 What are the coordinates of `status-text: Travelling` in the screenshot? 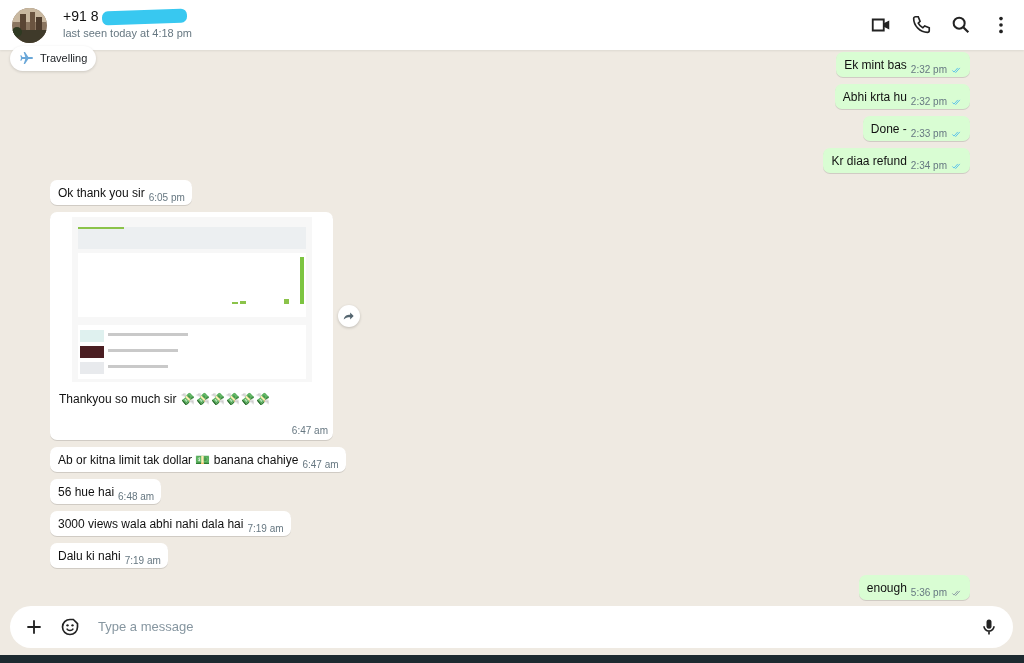 It's located at (64, 58).